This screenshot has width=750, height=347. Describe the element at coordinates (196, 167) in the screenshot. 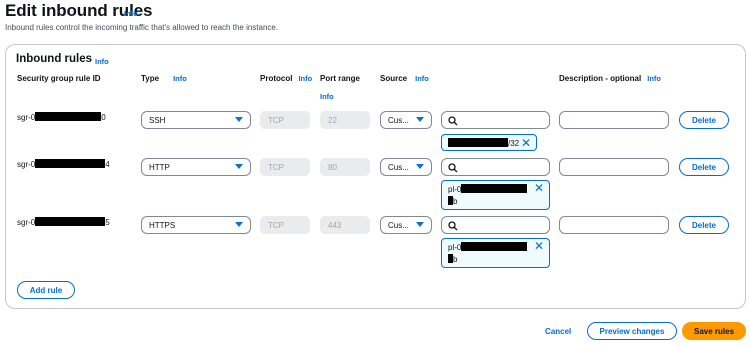

I see `type-select: HTTP` at that location.